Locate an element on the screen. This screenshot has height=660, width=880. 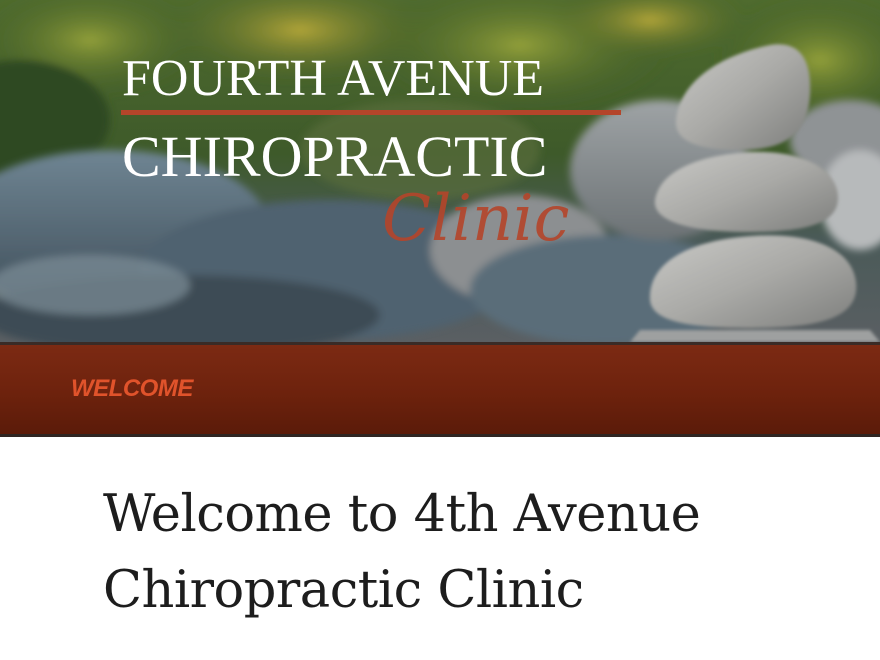
nav-item-welcome: WELCOME is located at coordinates (132, 389).